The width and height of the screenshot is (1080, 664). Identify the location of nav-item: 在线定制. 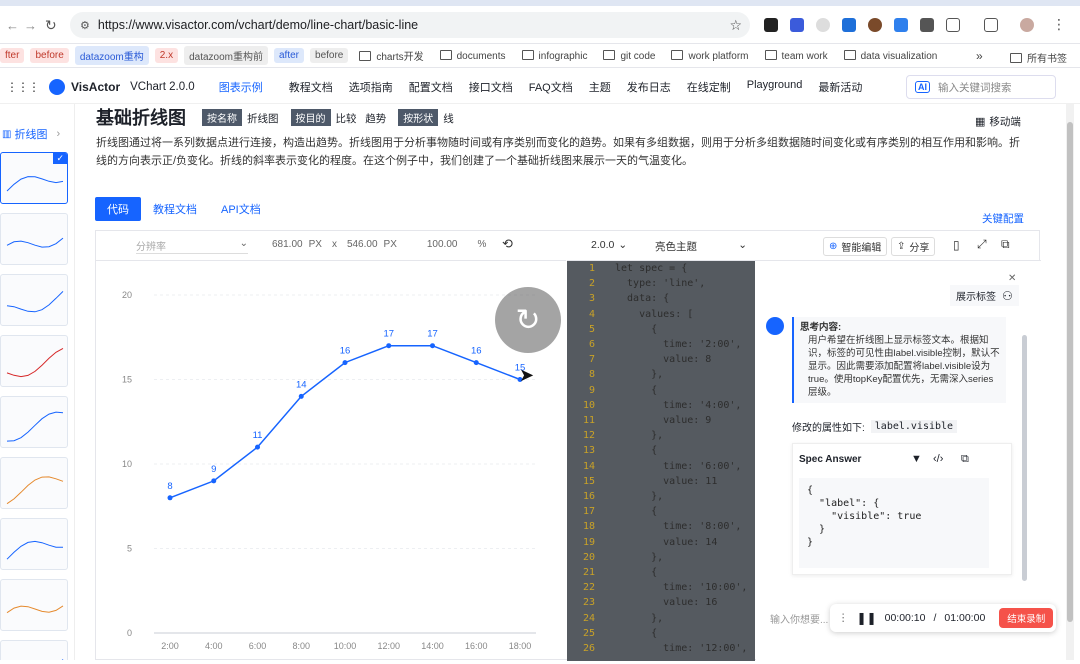
(709, 87).